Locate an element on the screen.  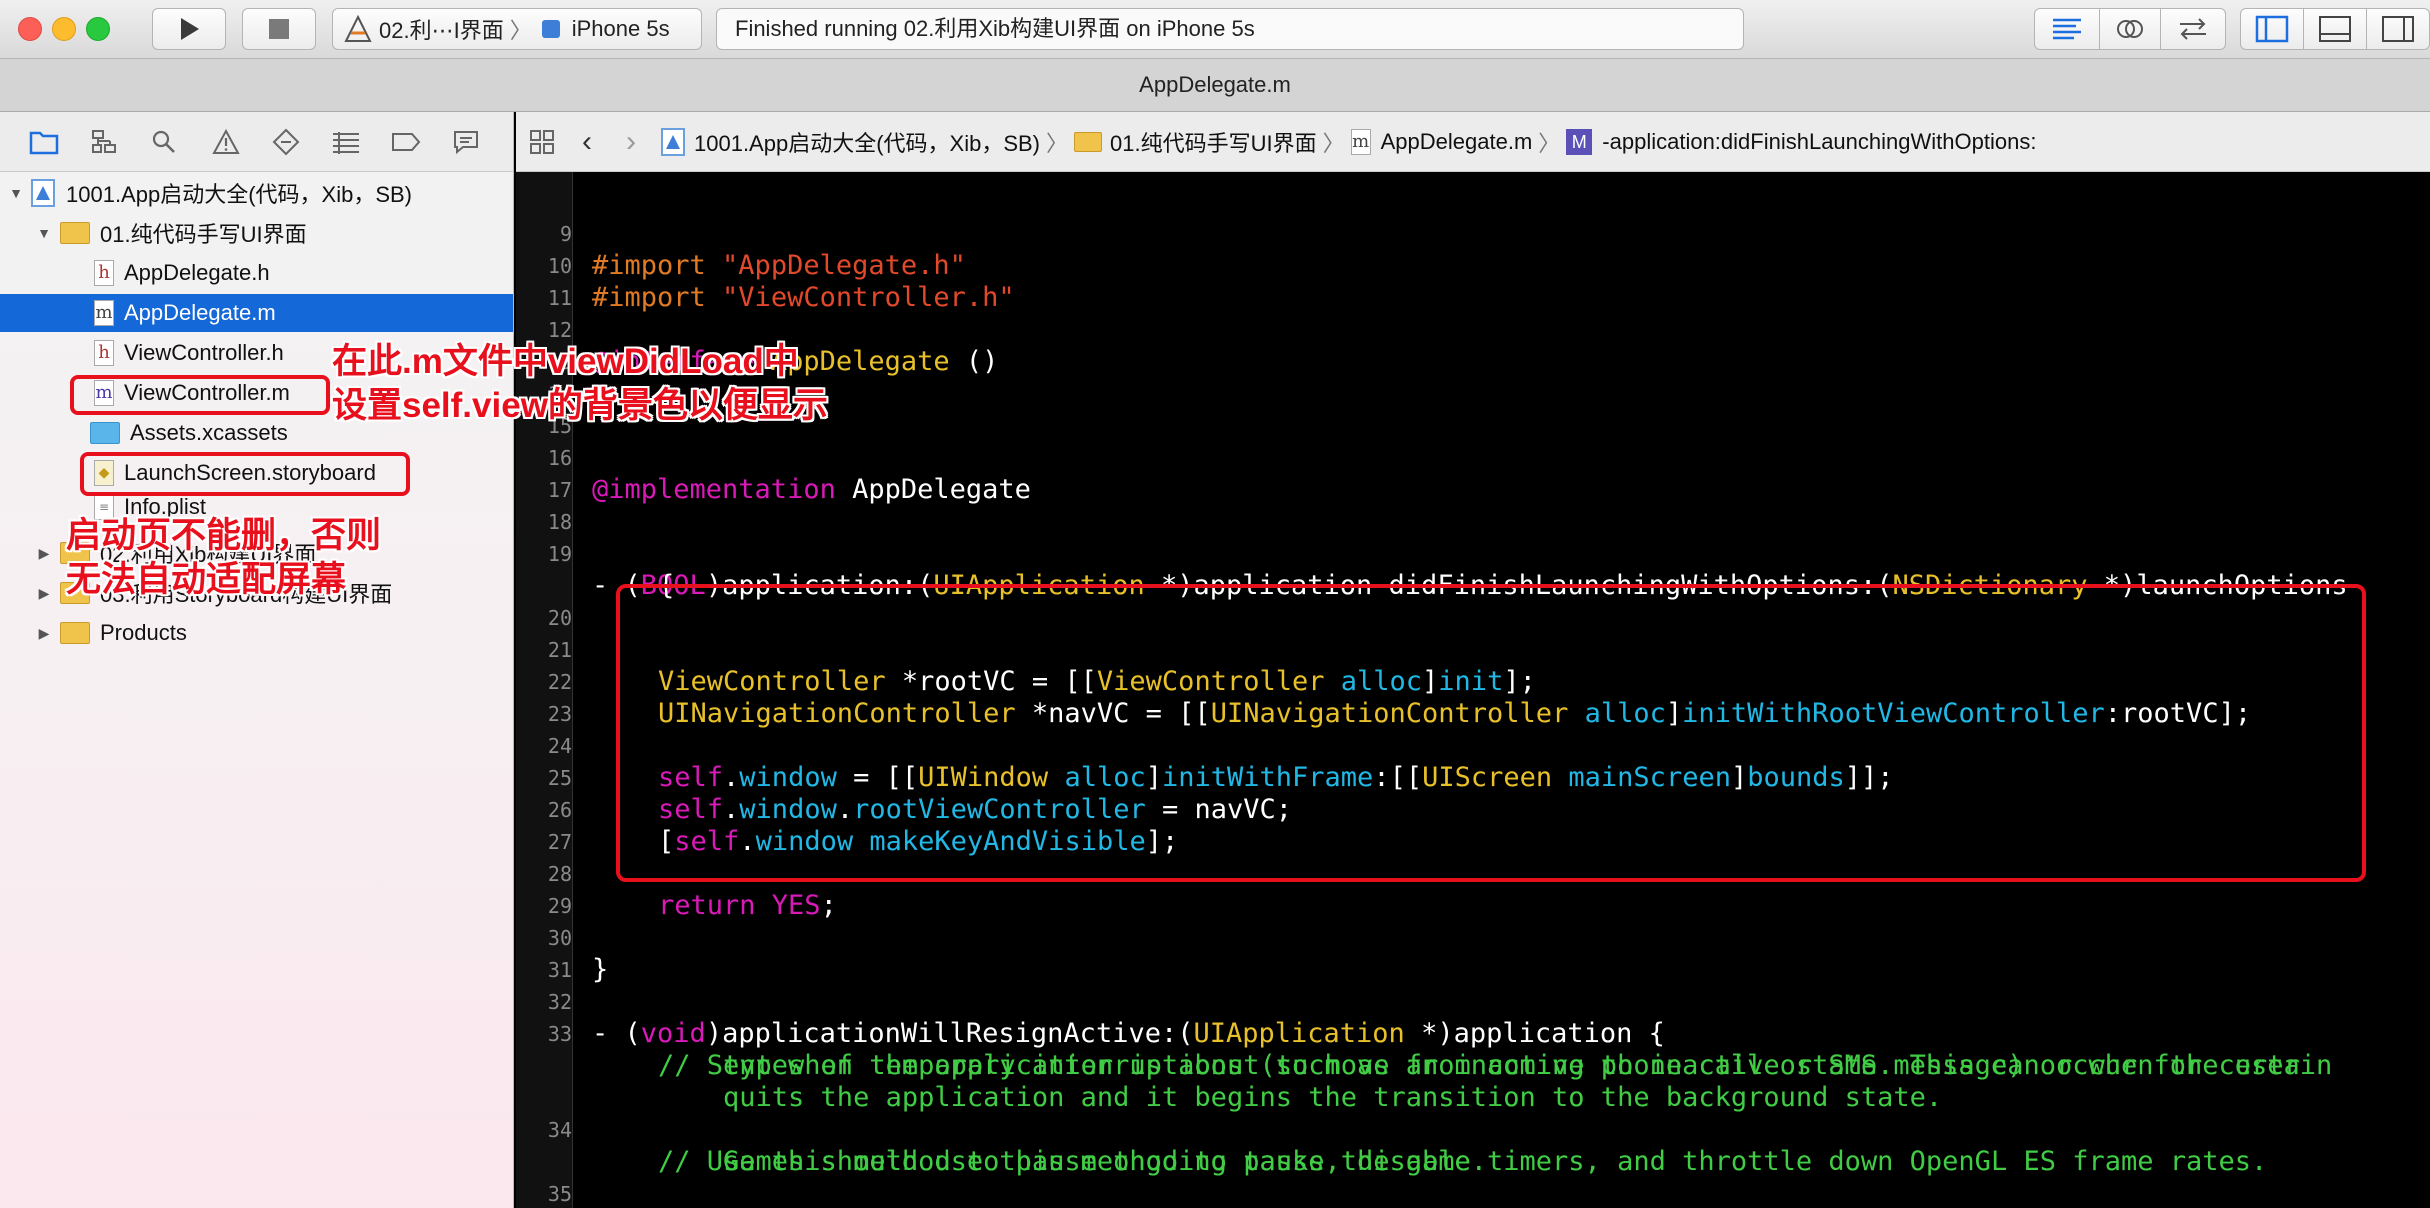
utilities-pane-icon is located at coordinates (2398, 29).